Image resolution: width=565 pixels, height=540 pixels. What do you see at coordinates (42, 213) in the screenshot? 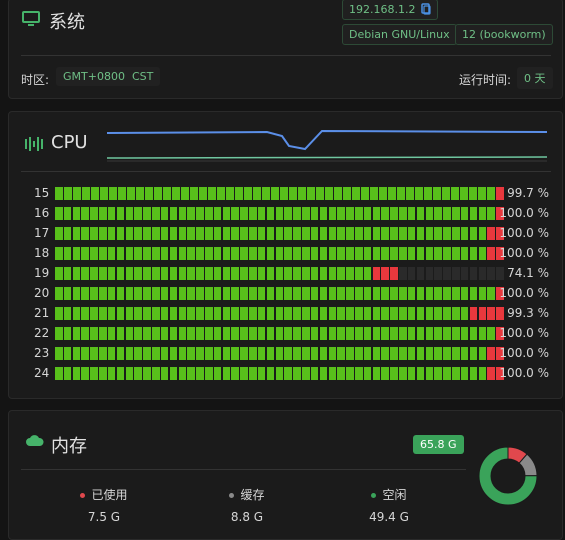
I see `cpu-core-id: 16` at bounding box center [42, 213].